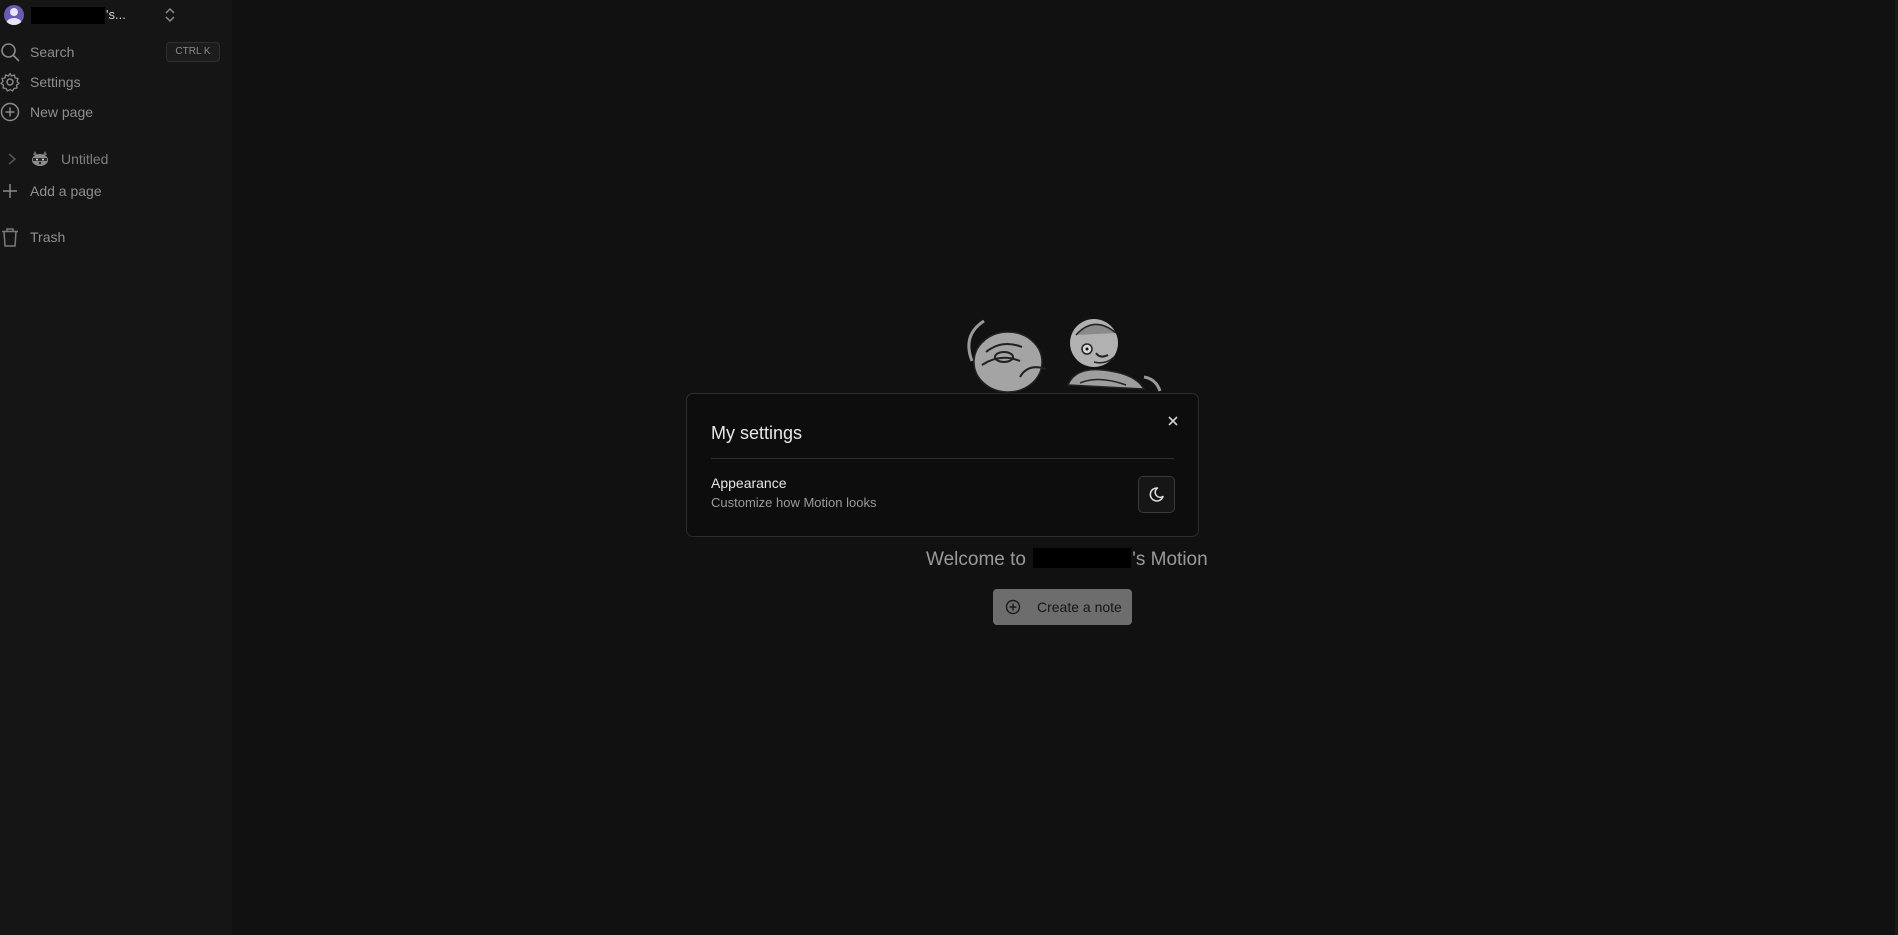  I want to click on theme-toggle-button, so click(1156, 494).